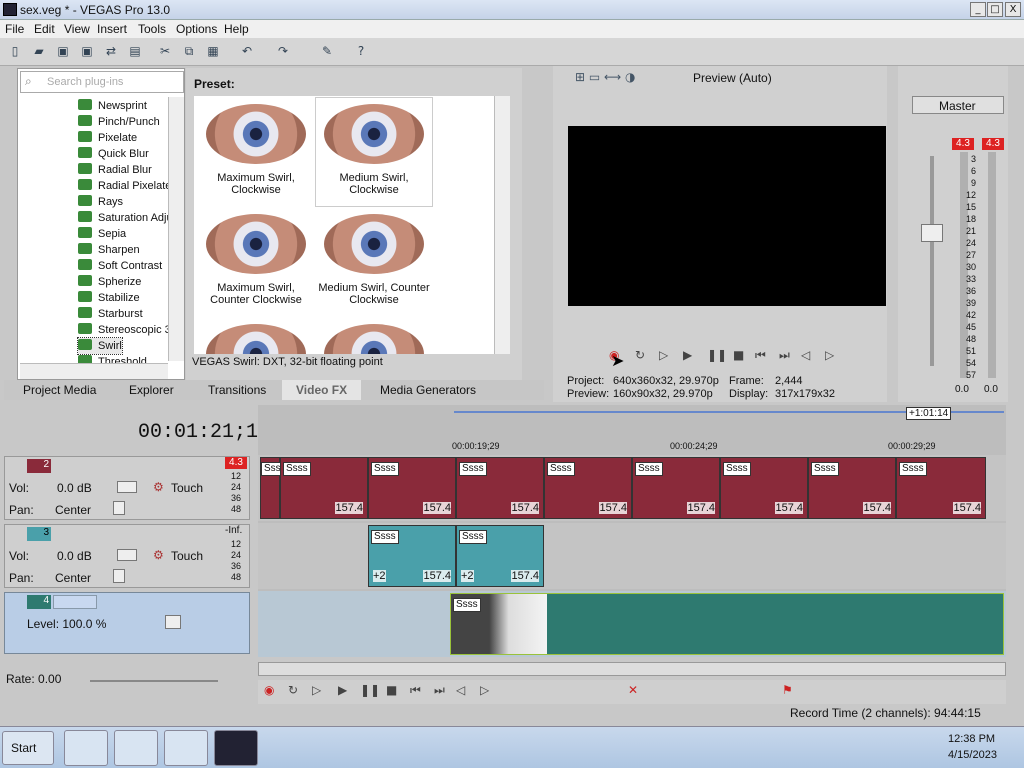  What do you see at coordinates (978, 9) in the screenshot?
I see `minimize-button: _` at bounding box center [978, 9].